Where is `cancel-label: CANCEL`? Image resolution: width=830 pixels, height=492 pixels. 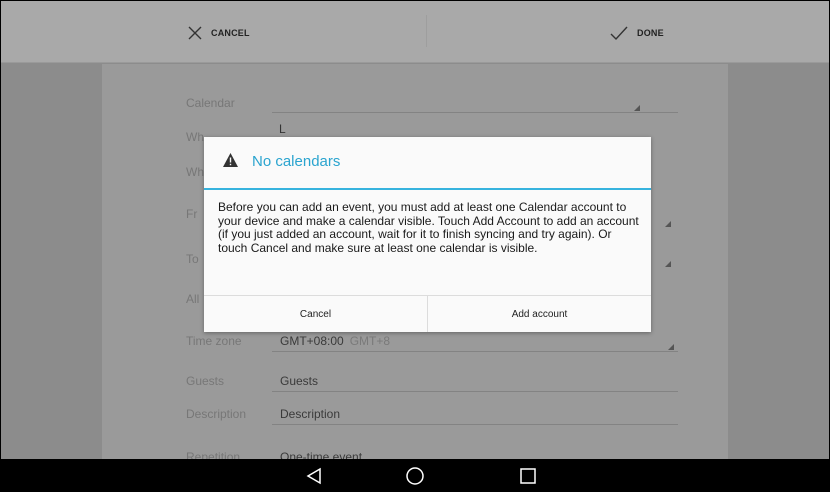 cancel-label: CANCEL is located at coordinates (230, 33).